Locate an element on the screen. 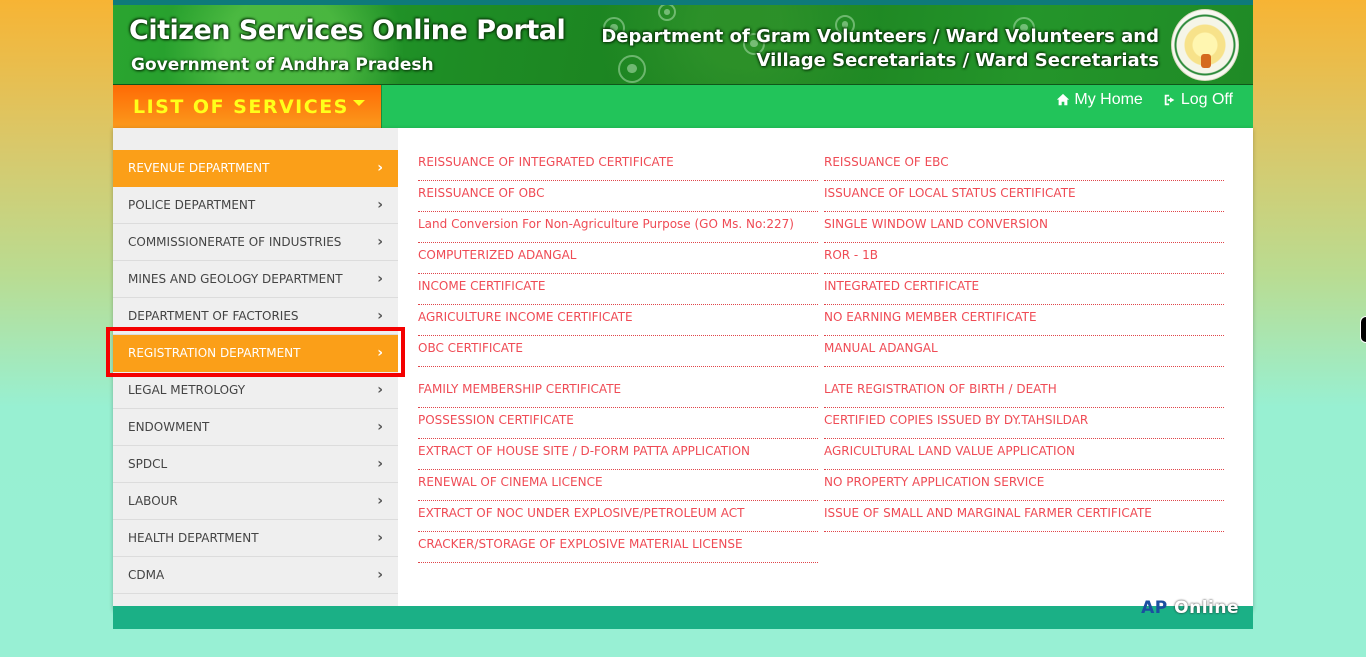 The height and width of the screenshot is (657, 1366). sidebar-item-health-department: HEALTH DEPARTMENT › is located at coordinates (255, 538).